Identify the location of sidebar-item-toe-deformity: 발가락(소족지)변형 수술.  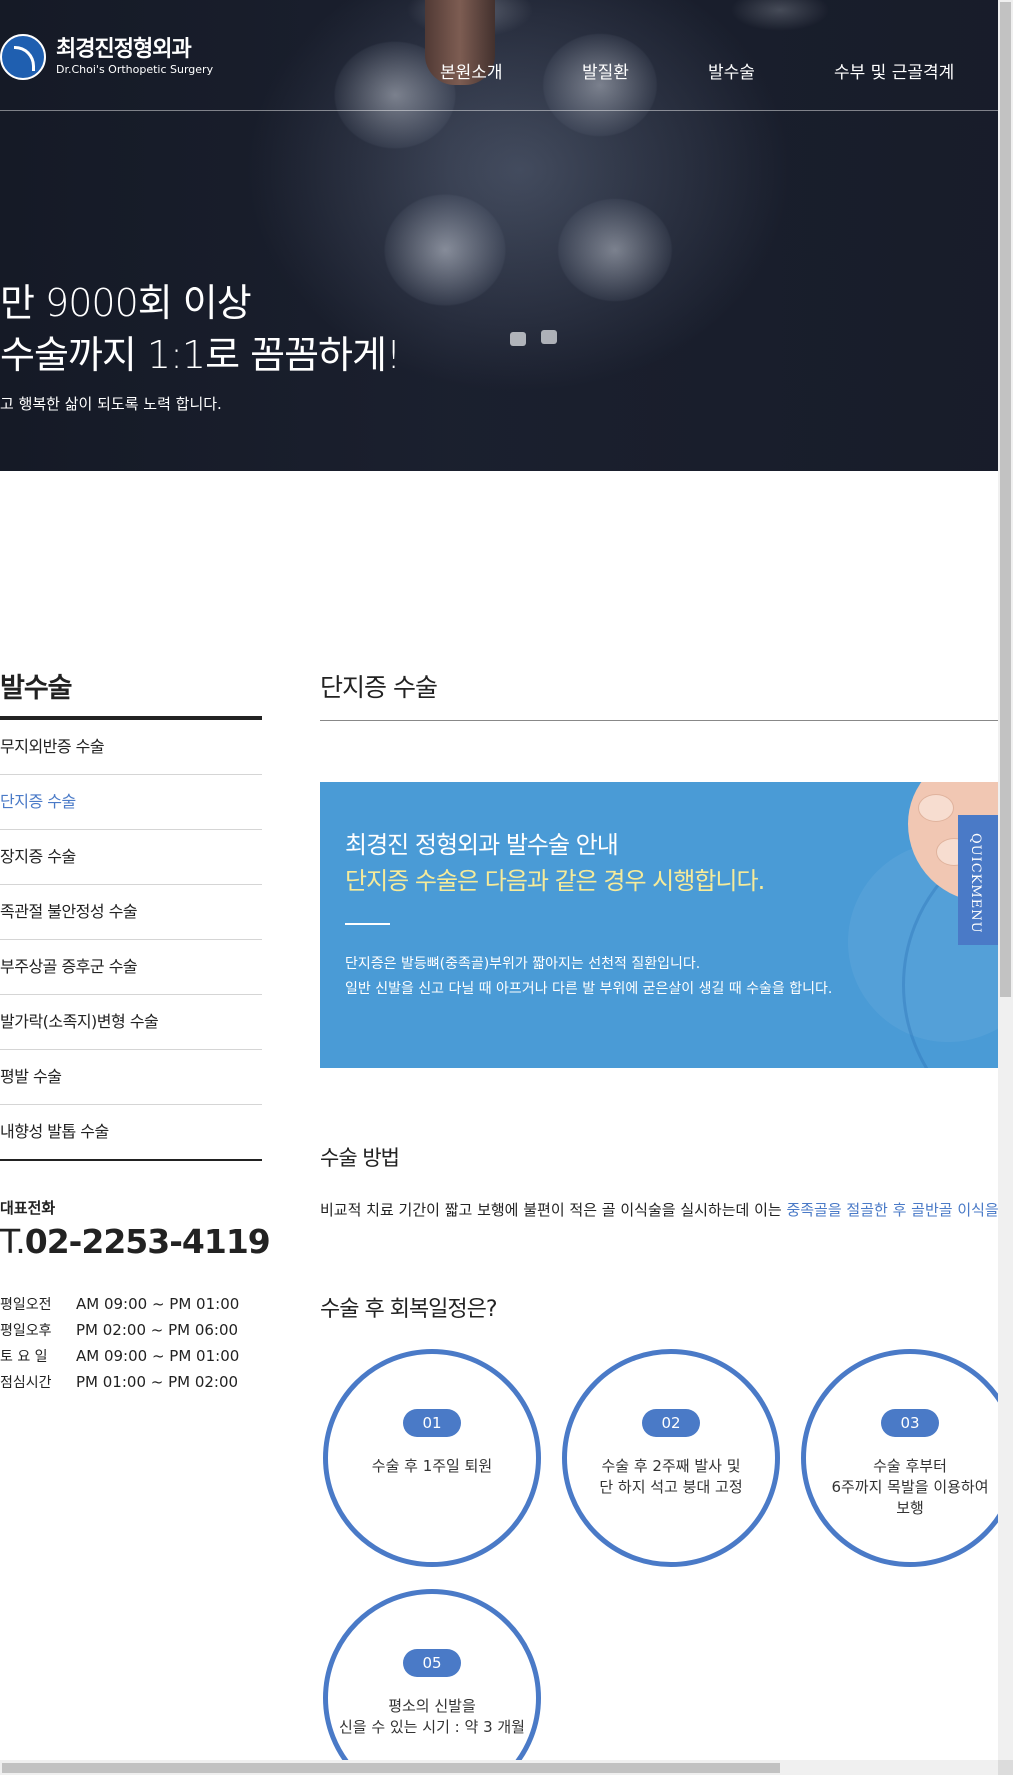
(131, 1022).